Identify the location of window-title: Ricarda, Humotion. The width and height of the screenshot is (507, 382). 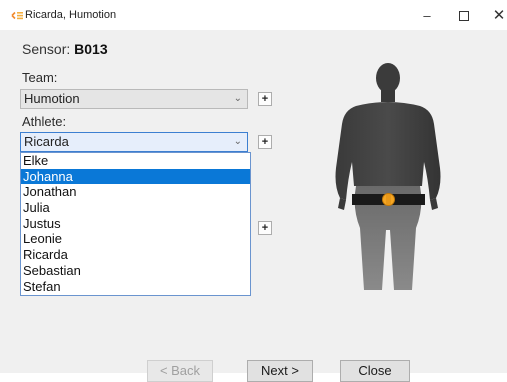
(71, 15).